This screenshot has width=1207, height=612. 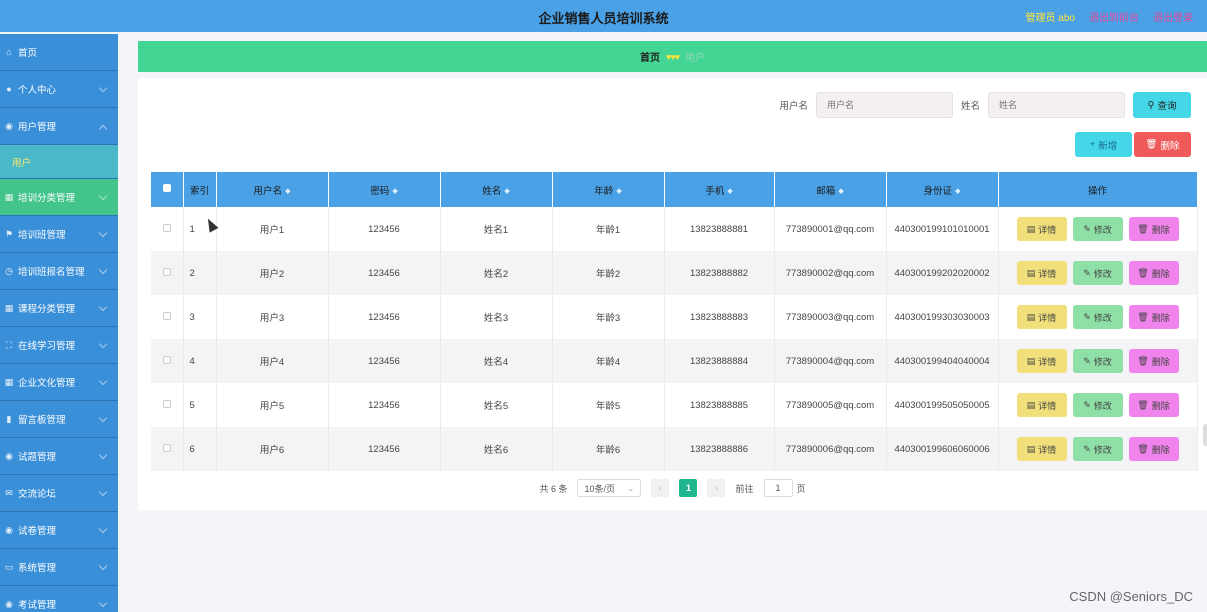 What do you see at coordinates (744, 488) in the screenshot?
I see `goto-label: 前往` at bounding box center [744, 488].